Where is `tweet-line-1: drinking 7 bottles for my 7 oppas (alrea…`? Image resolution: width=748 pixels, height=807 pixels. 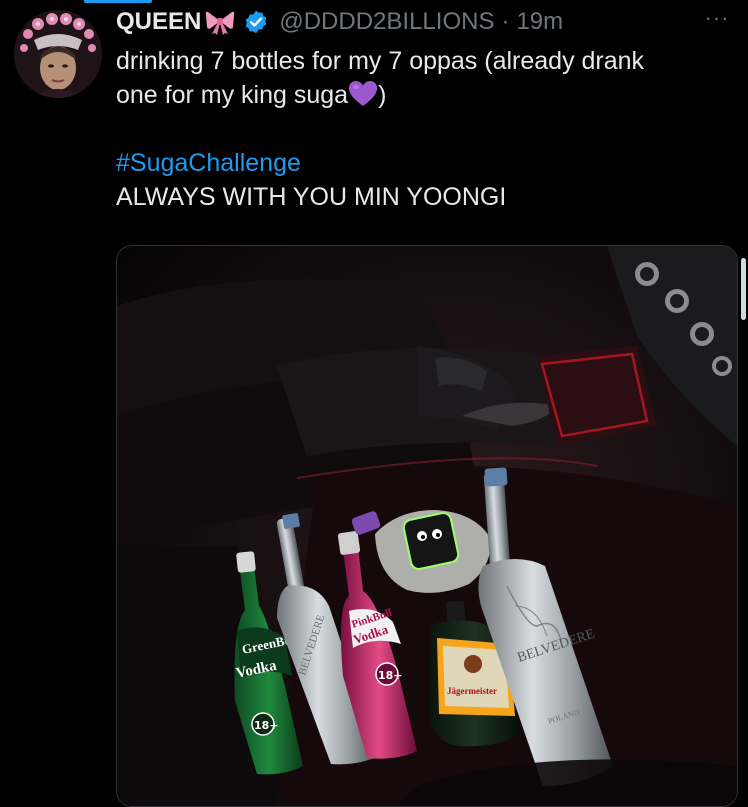
tweet-line-1: drinking 7 bottles for my 7 oppas (alrea… is located at coordinates (380, 61).